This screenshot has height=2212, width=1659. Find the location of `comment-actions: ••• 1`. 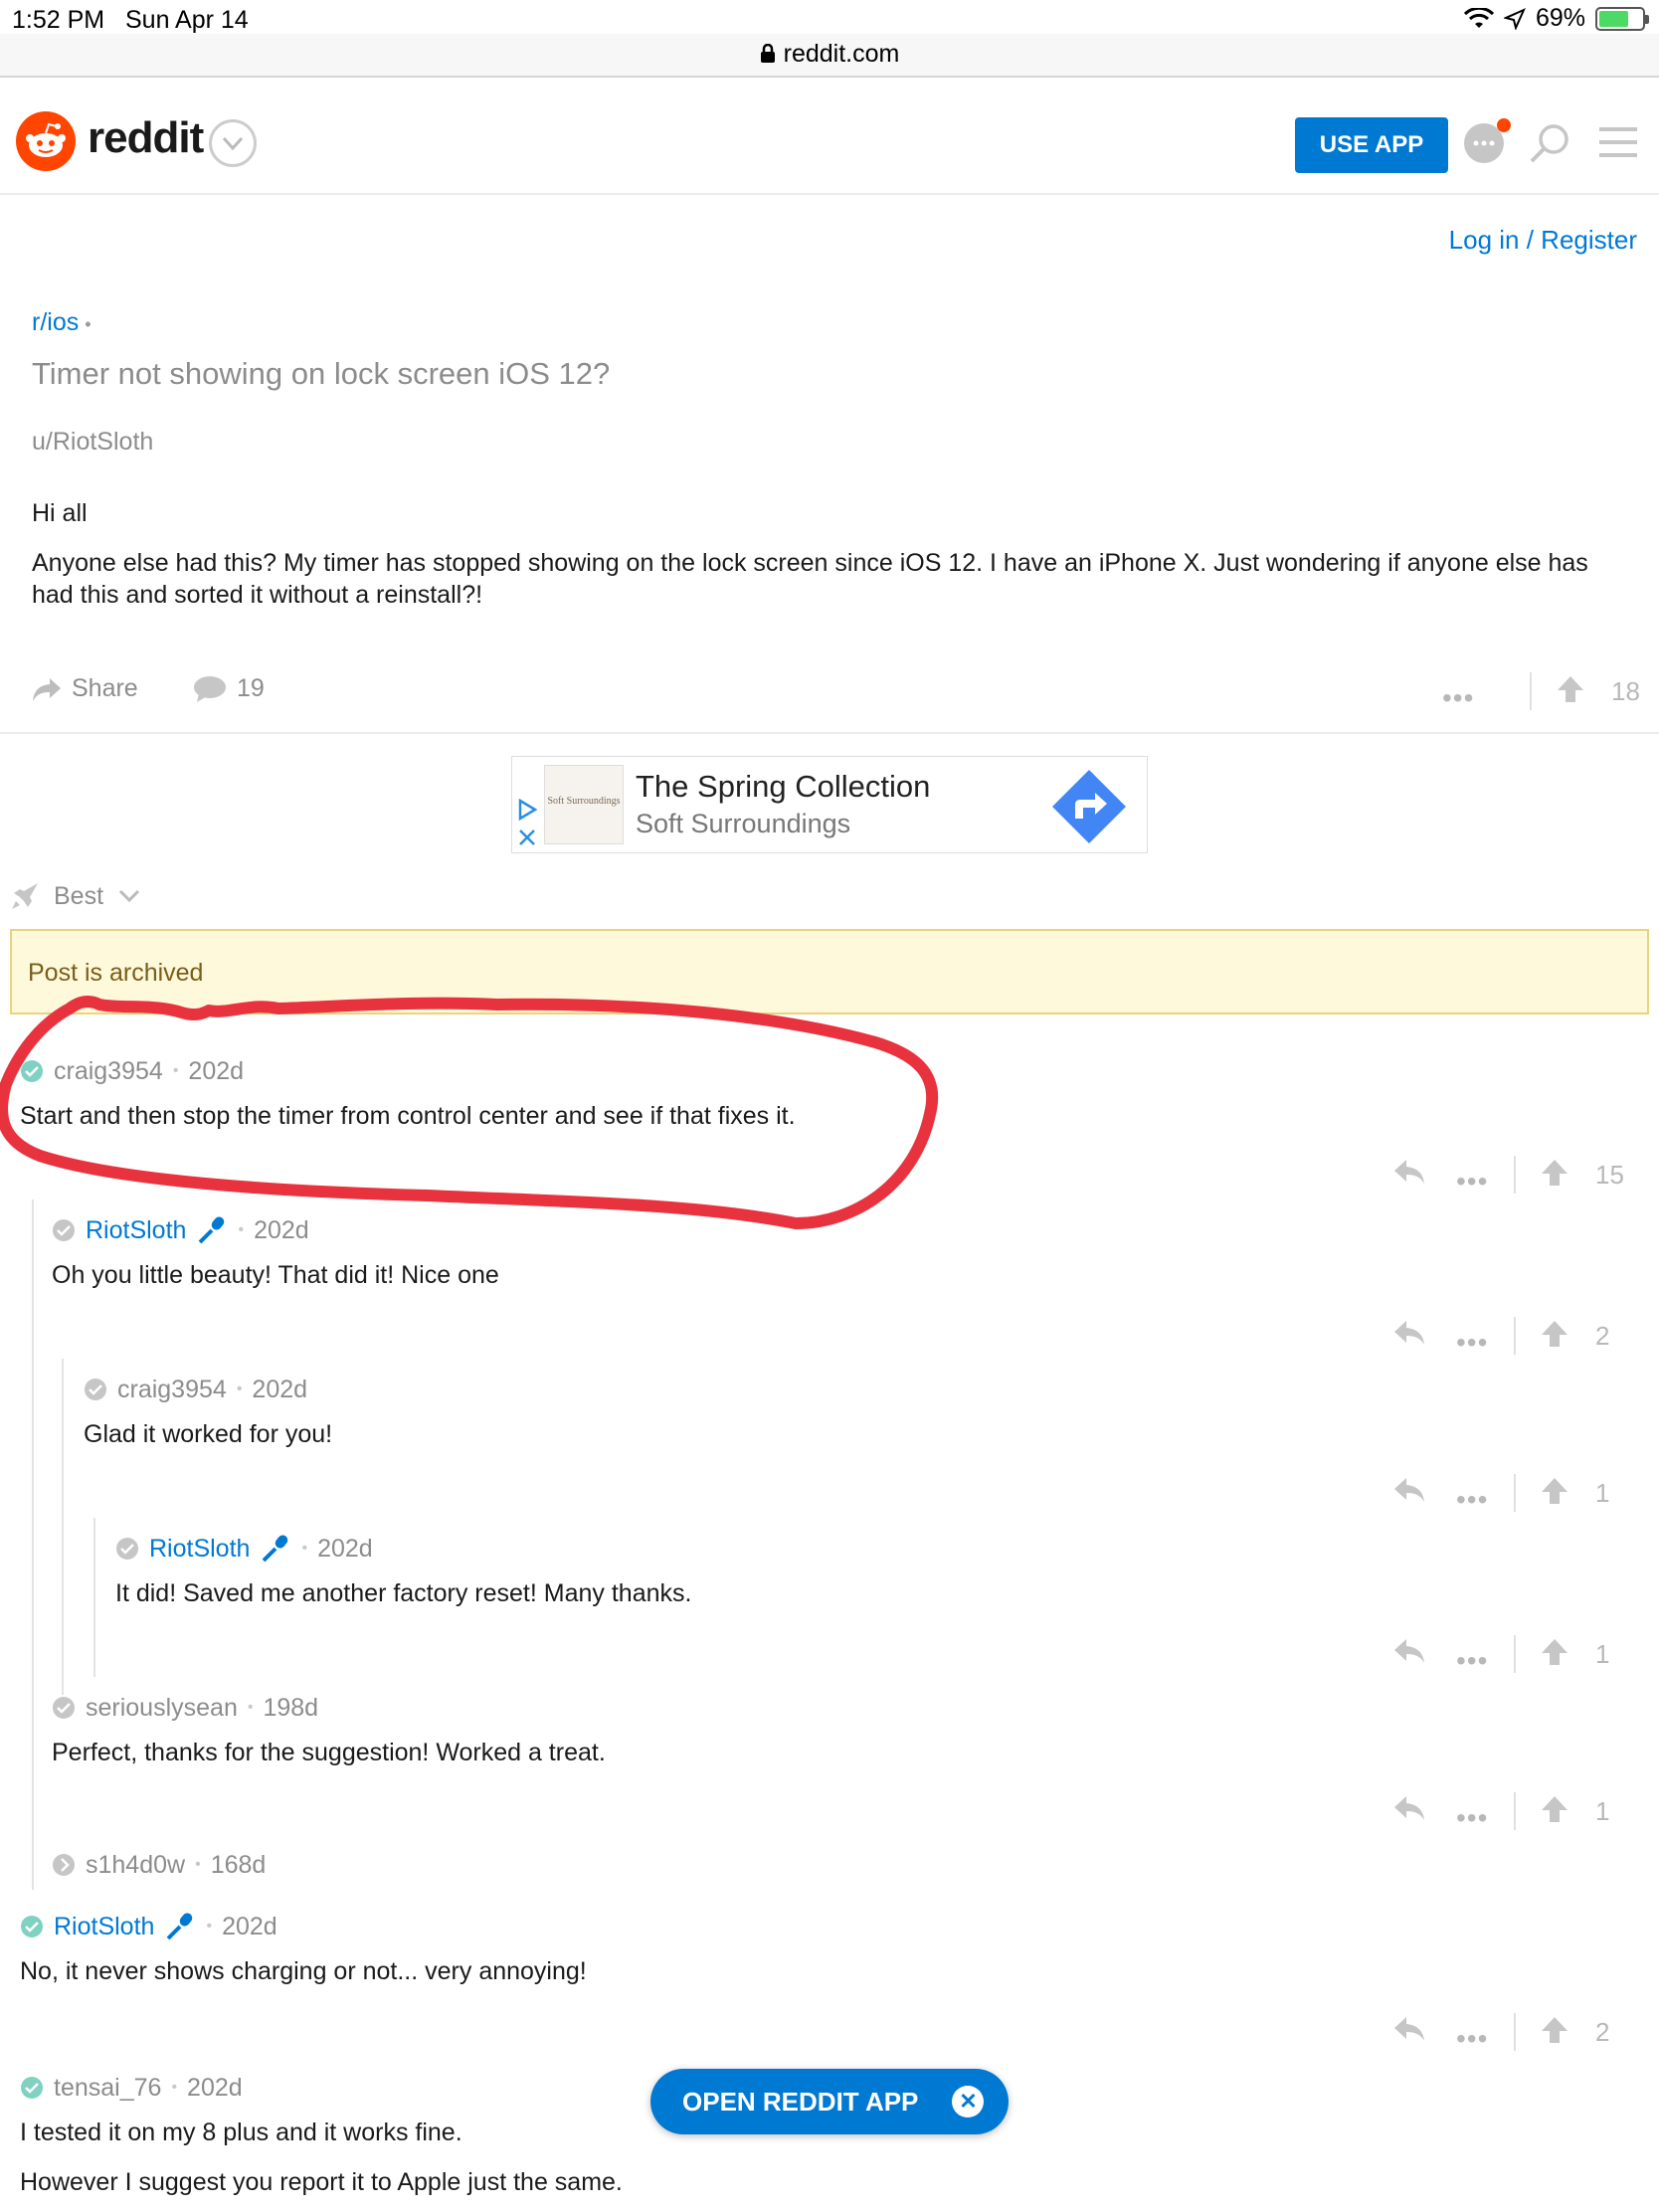

comment-actions: ••• 1 is located at coordinates (1511, 1813).